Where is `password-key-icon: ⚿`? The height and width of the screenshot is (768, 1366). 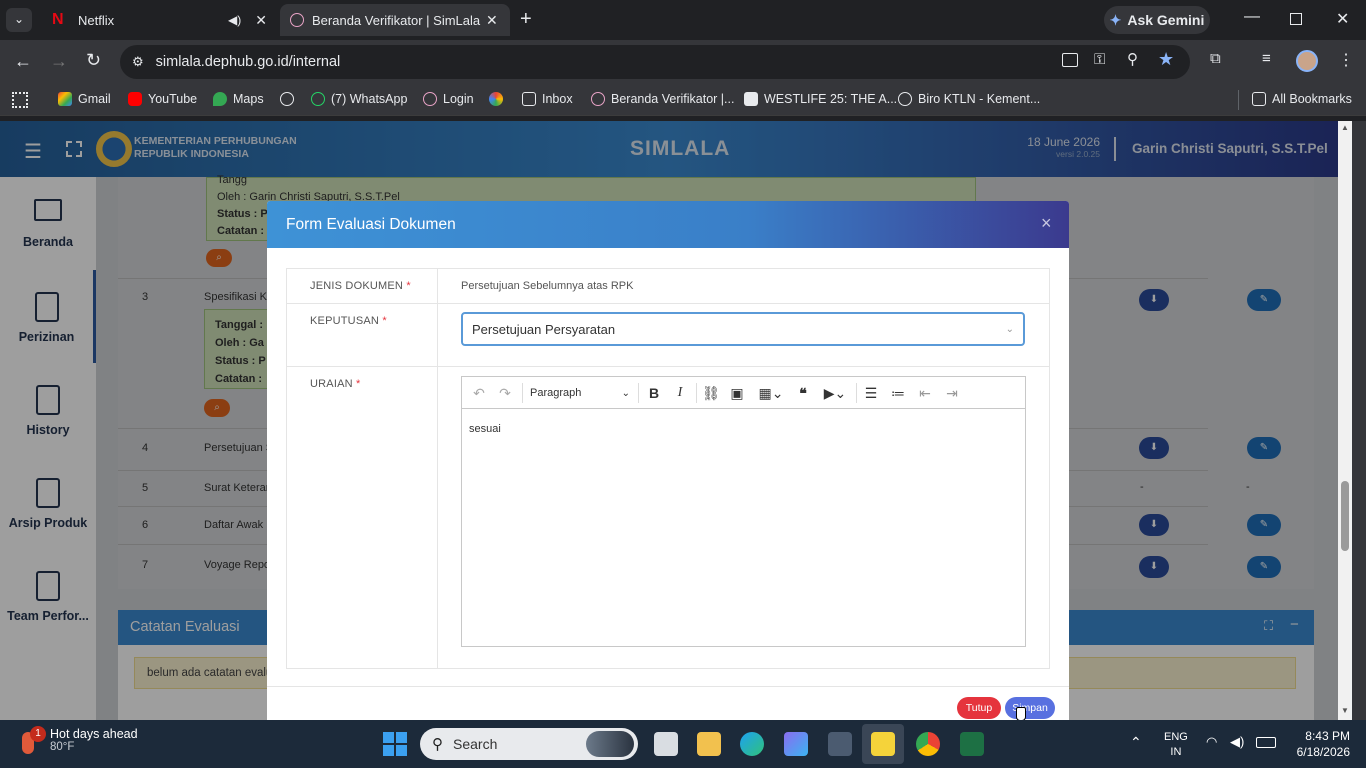
password-key-icon: ⚿ is located at coordinates (1099, 59).